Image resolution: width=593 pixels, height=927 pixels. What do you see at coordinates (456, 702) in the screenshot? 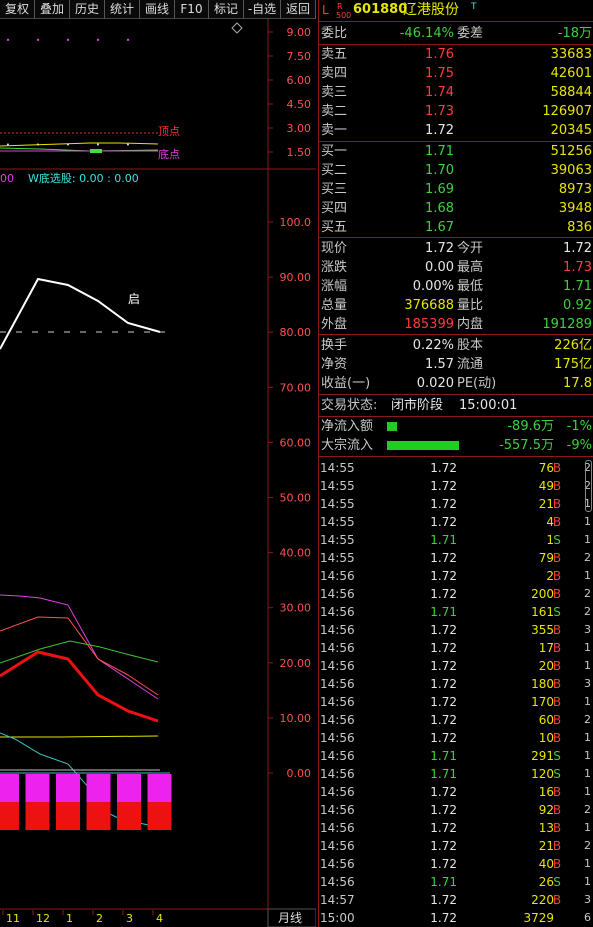
I see `tick-row: 14:56 1.72 170 B 1` at bounding box center [456, 702].